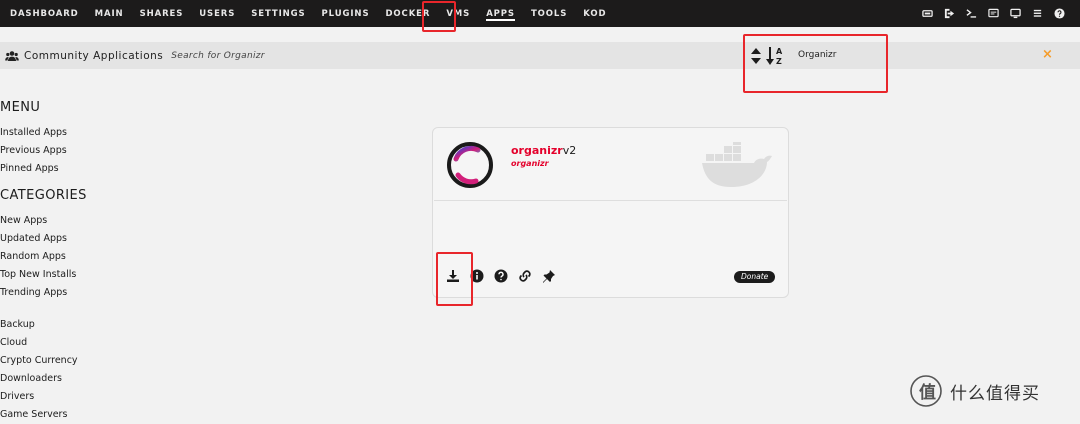 The width and height of the screenshot is (1080, 424). What do you see at coordinates (43, 195) in the screenshot?
I see `categories-heading: CATEGORIES` at bounding box center [43, 195].